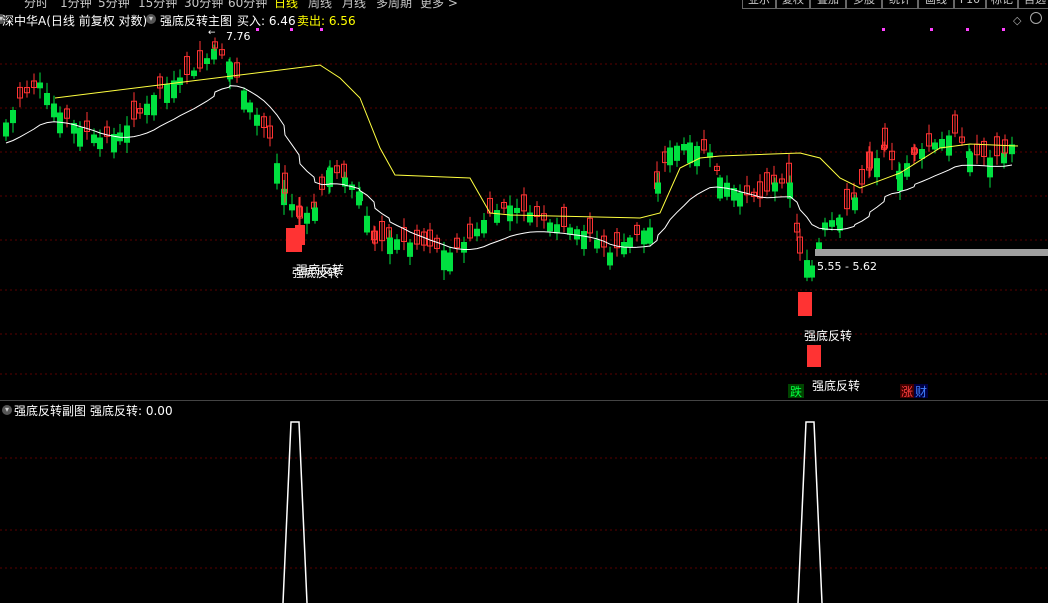  I want to click on sell-label: 卖出: 6.56, so click(326, 21).